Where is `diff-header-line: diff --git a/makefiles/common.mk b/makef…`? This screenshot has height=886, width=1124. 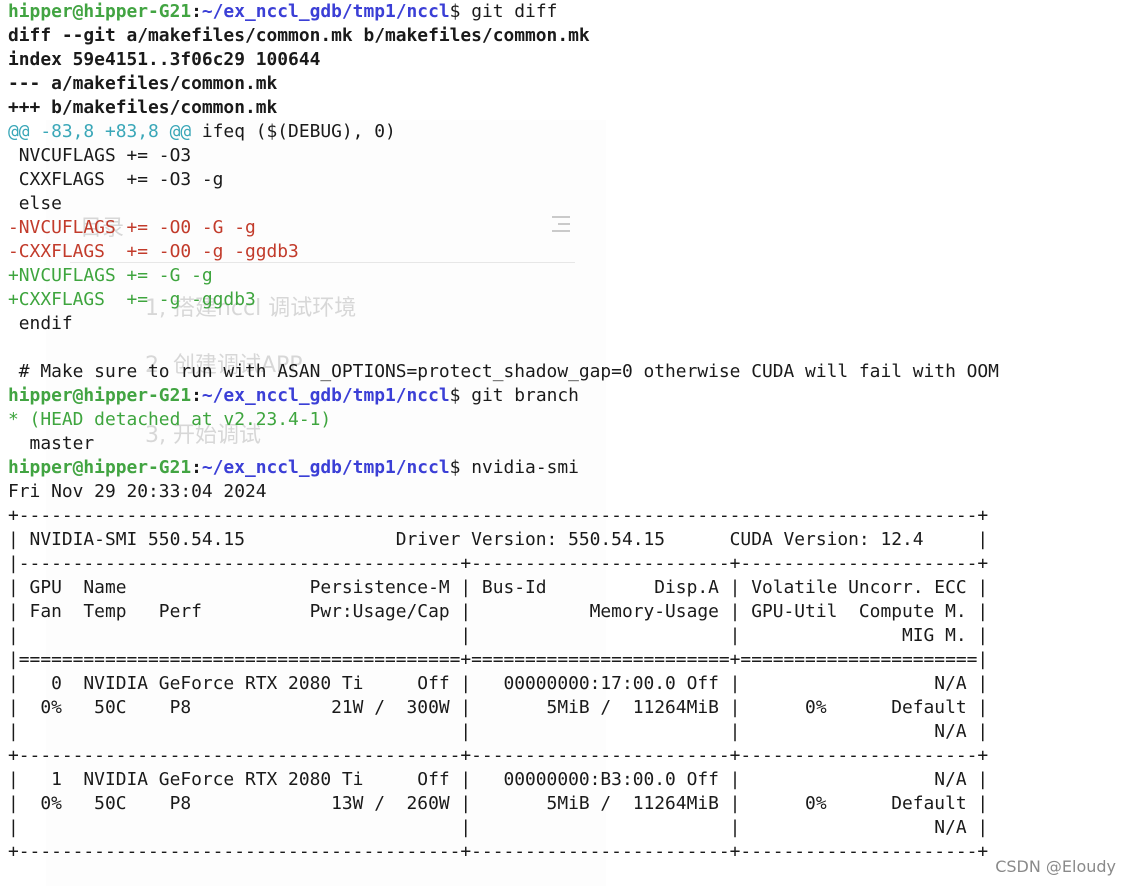 diff-header-line: diff --git a/makefiles/common.mk b/makef… is located at coordinates (299, 35).